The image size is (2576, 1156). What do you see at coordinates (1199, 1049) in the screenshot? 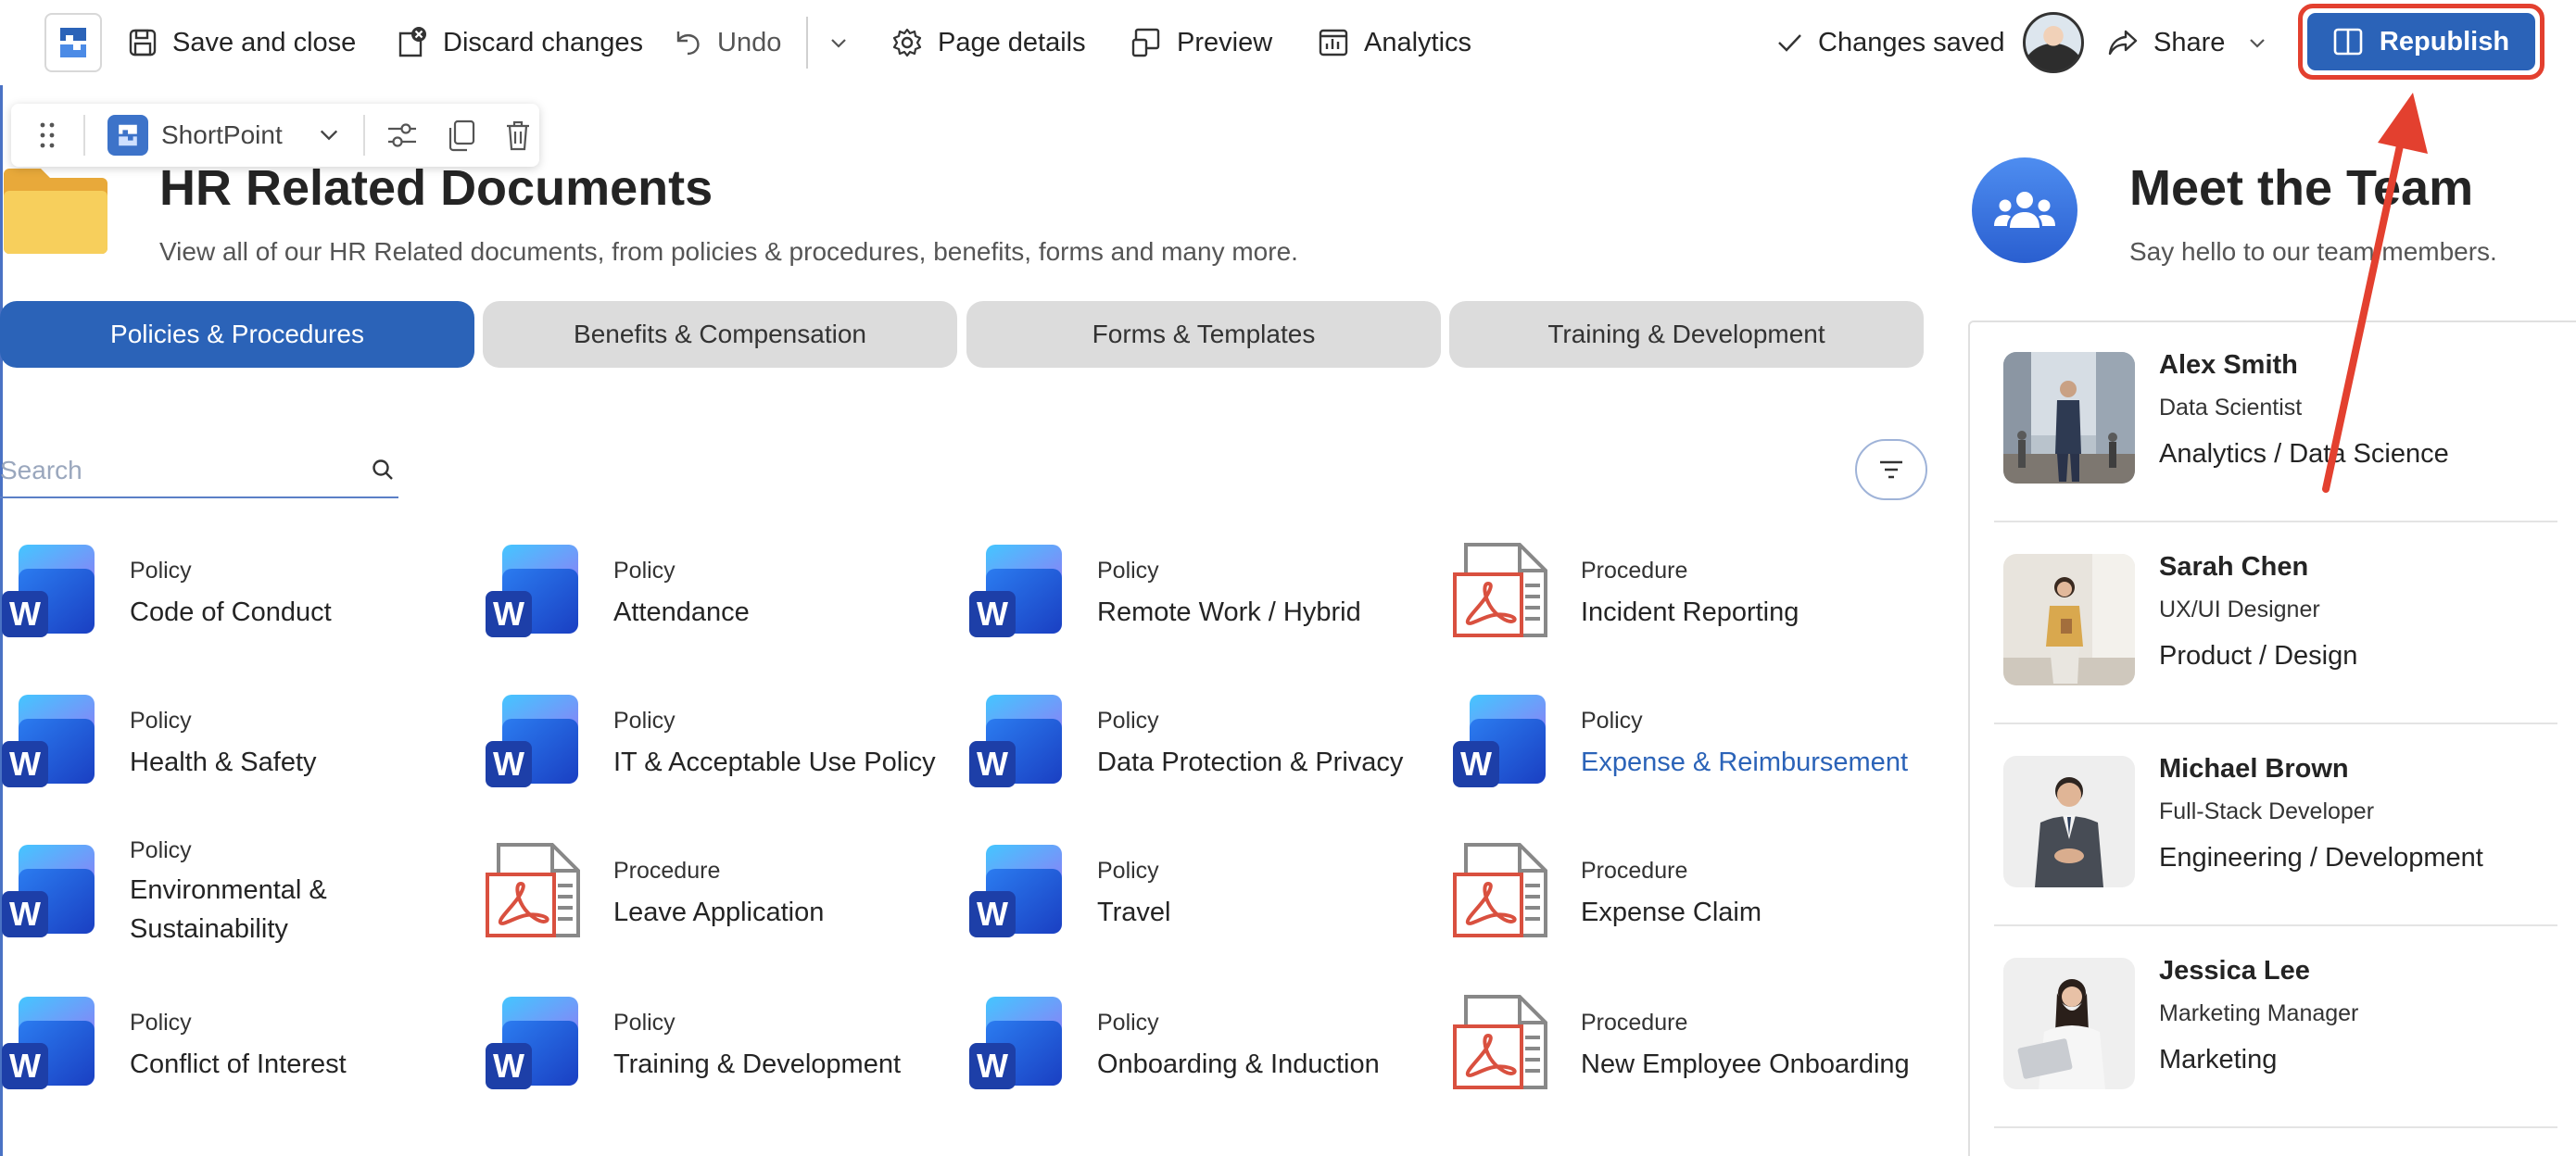
I see `document-card: W Policy Onboarding & Induction` at bounding box center [1199, 1049].